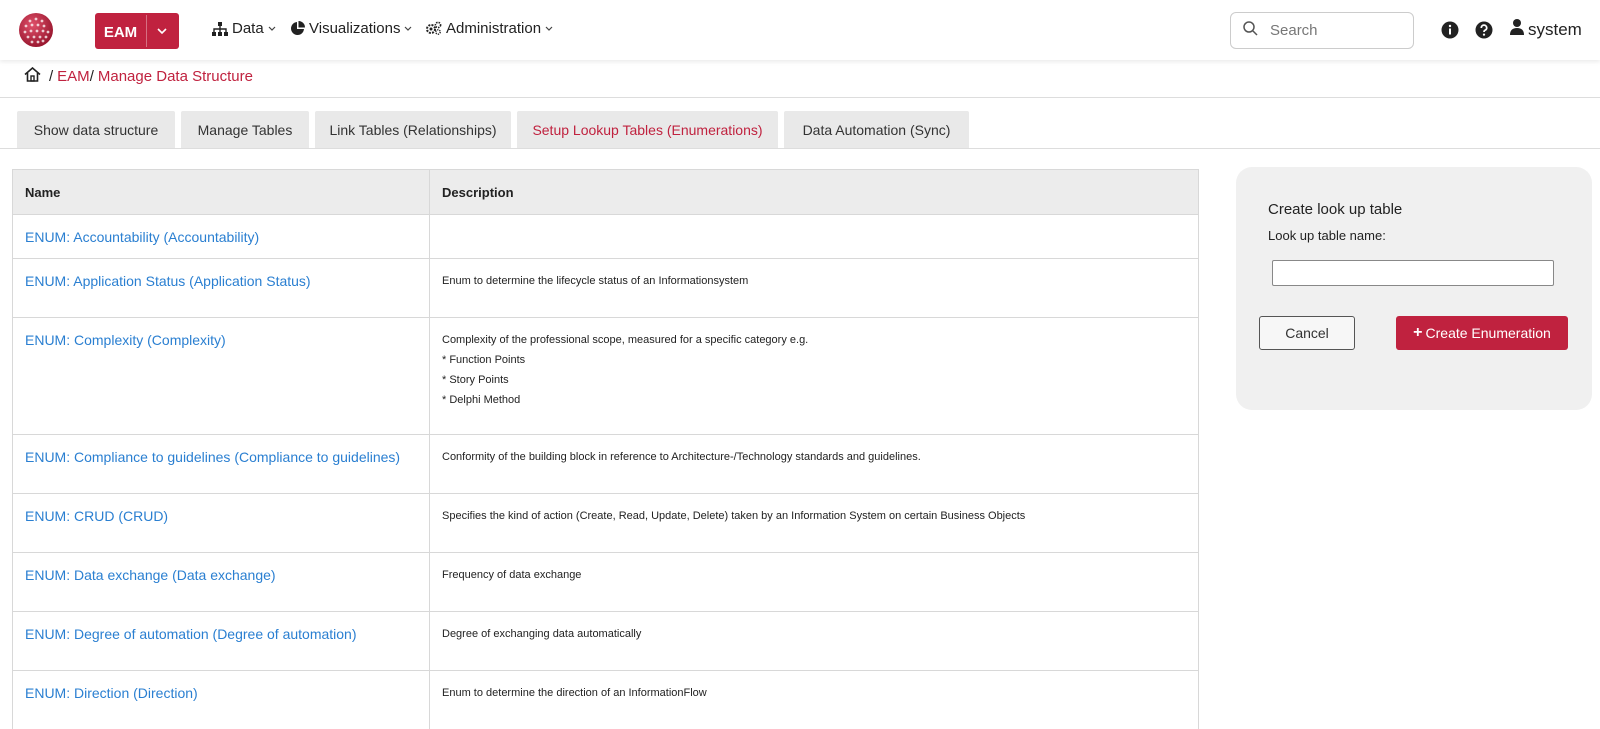 Image resolution: width=1600 pixels, height=729 pixels. What do you see at coordinates (32, 76) in the screenshot?
I see `home-icon` at bounding box center [32, 76].